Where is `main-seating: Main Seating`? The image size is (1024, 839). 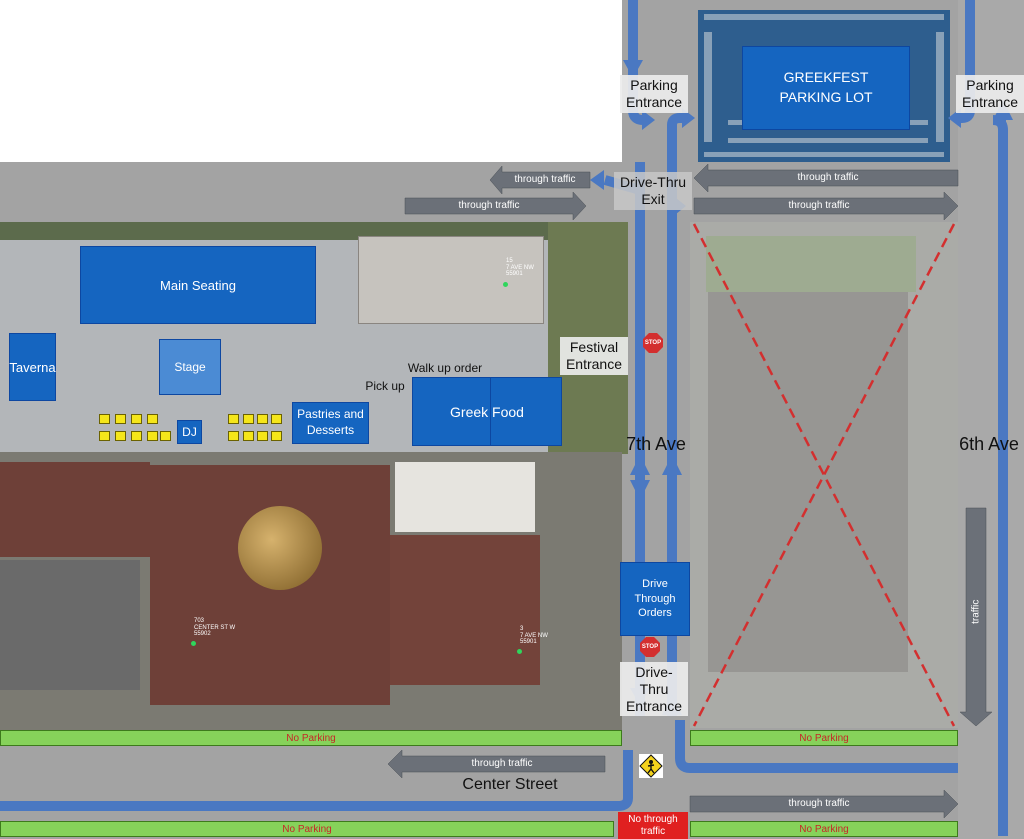 main-seating: Main Seating is located at coordinates (198, 285).